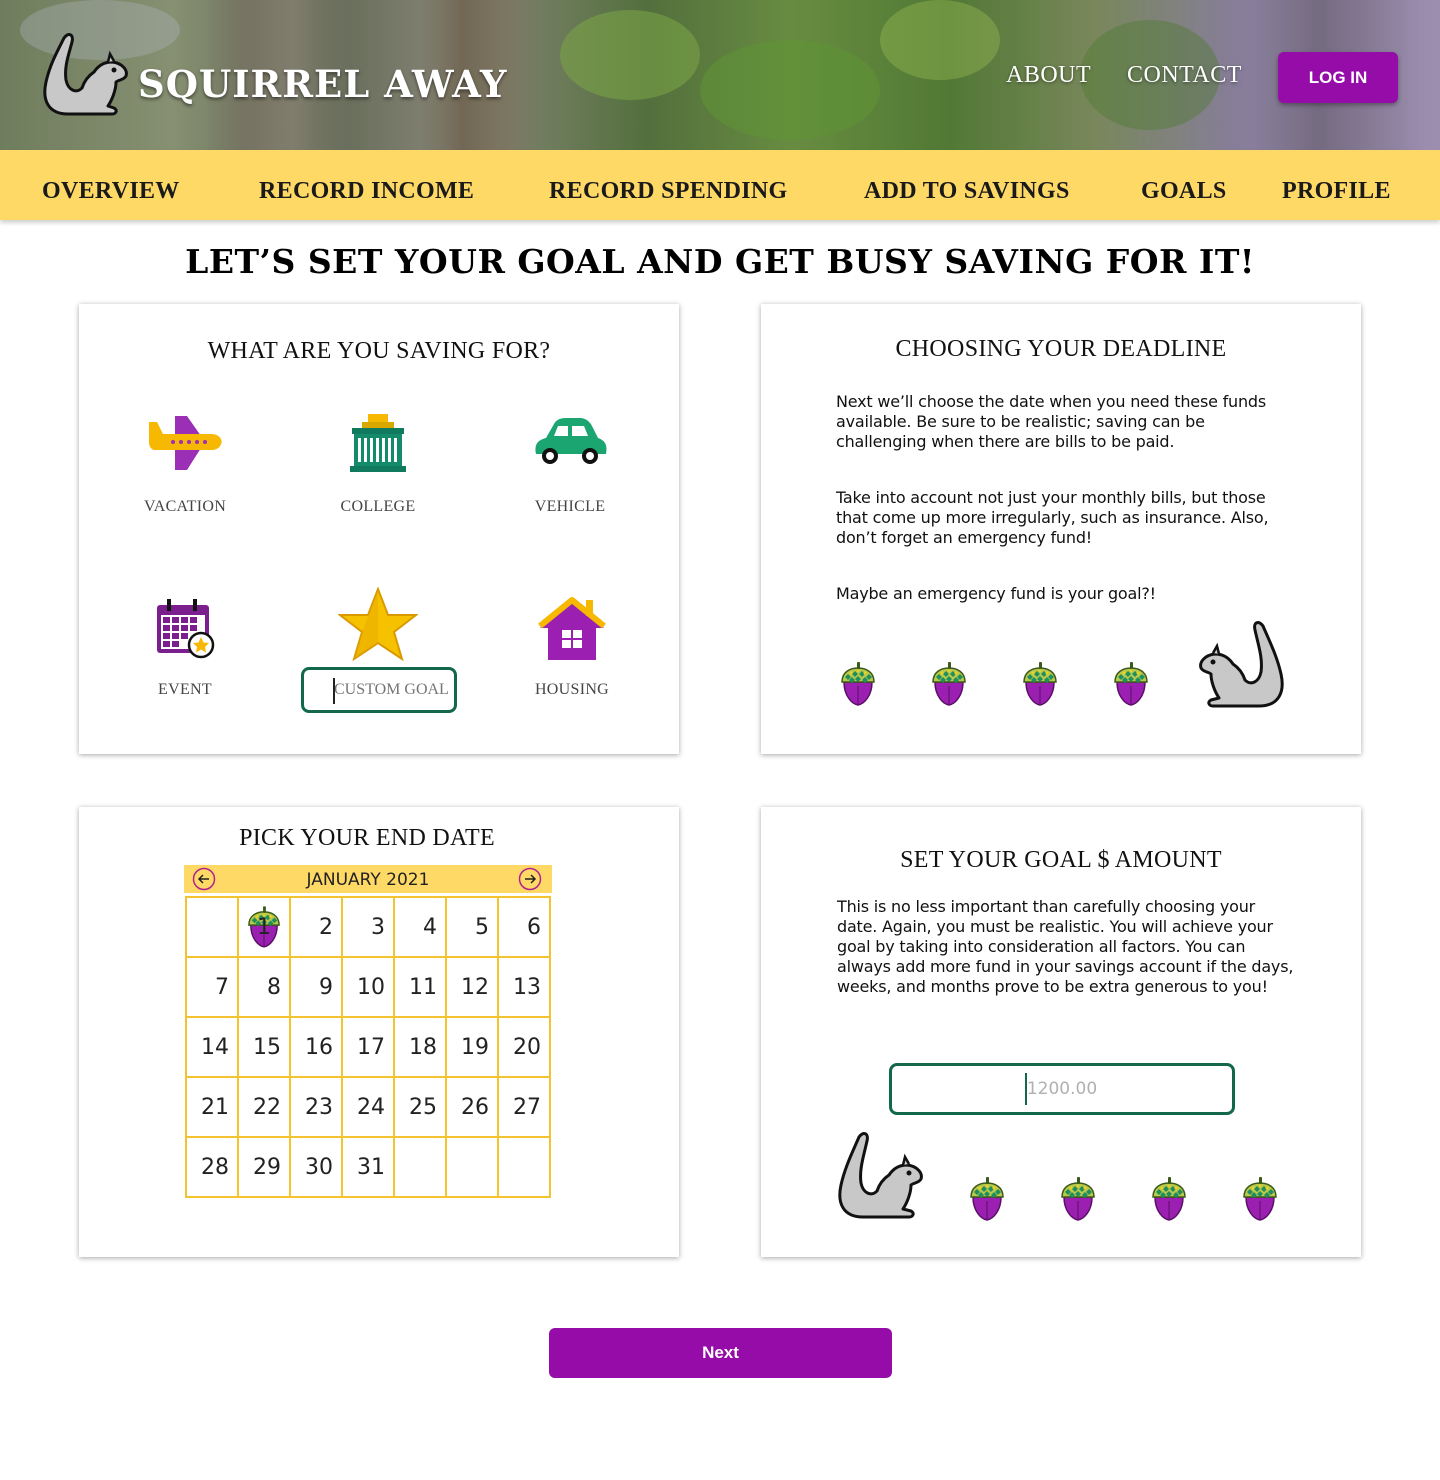 The width and height of the screenshot is (1440, 1480). I want to click on calendar-day: 30, so click(316, 1167).